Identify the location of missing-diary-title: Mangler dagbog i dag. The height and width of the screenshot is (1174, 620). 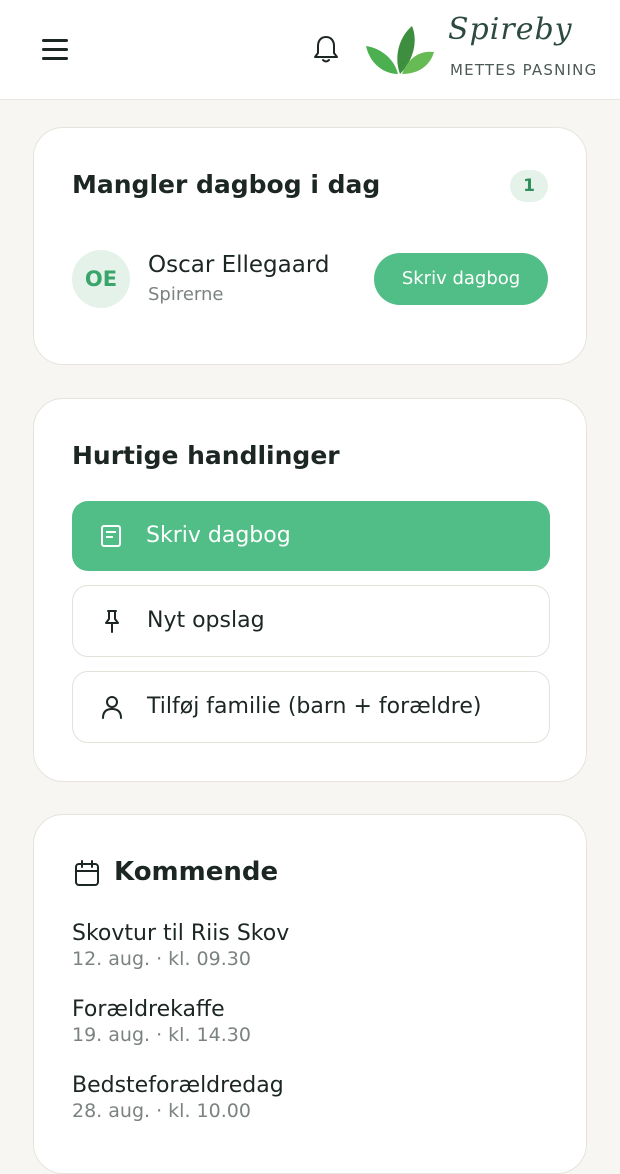
(226, 184).